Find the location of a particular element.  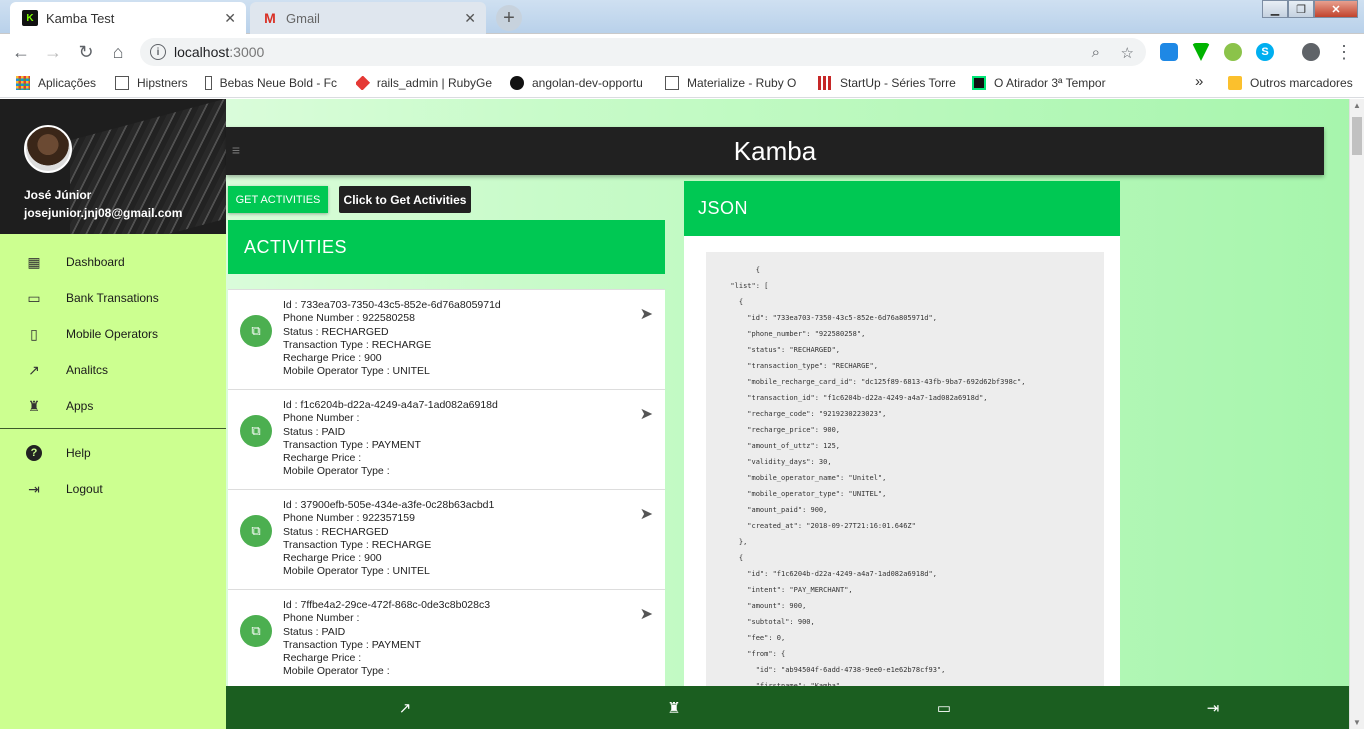

bookmark-hipstners: Hipstners is located at coordinates (156, 83).